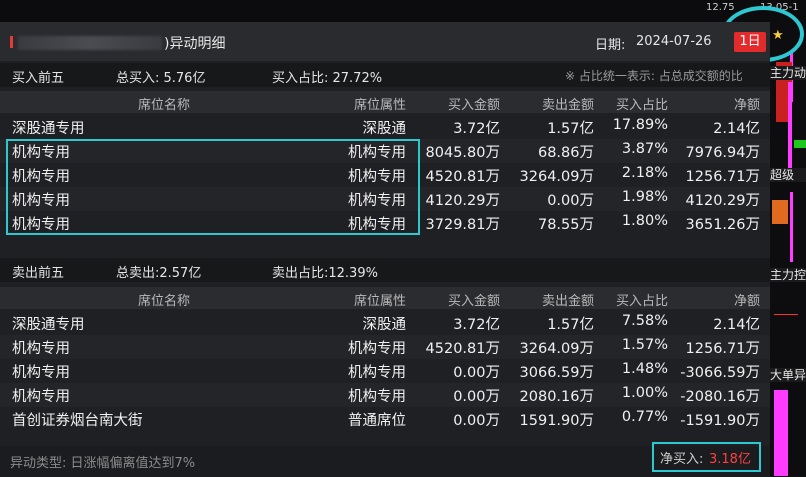 The image size is (806, 477). I want to click on net-amount: -2080.16万, so click(720, 397).